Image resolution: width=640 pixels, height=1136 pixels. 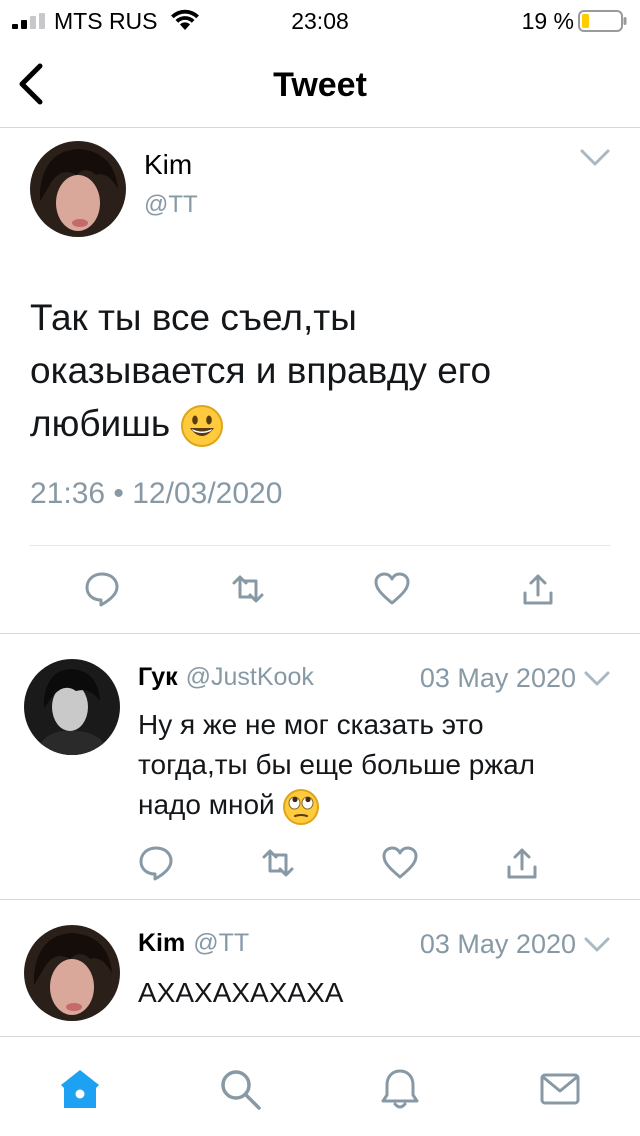 I want to click on navigation-bar: Tweet, so click(x=320, y=84).